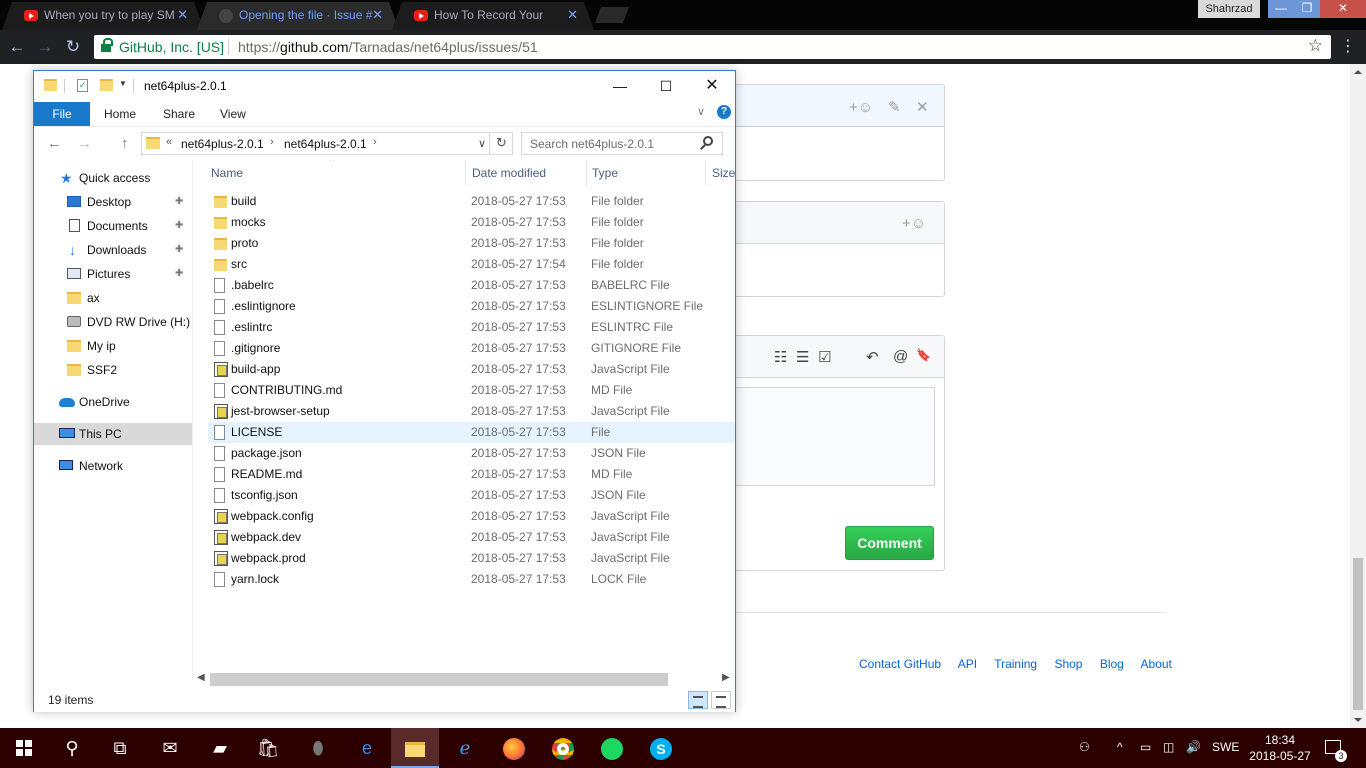  What do you see at coordinates (125, 143) in the screenshot?
I see `up-arrow-icon: ↑` at bounding box center [125, 143].